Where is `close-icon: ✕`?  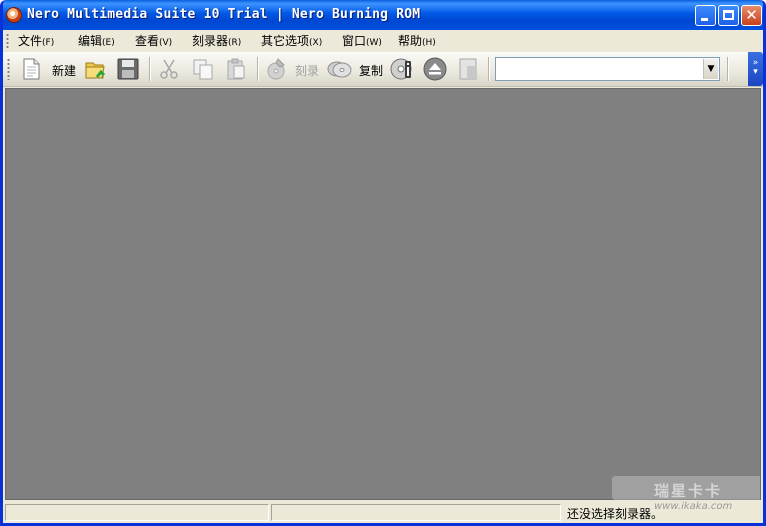
close-icon: ✕ is located at coordinates (751, 15).